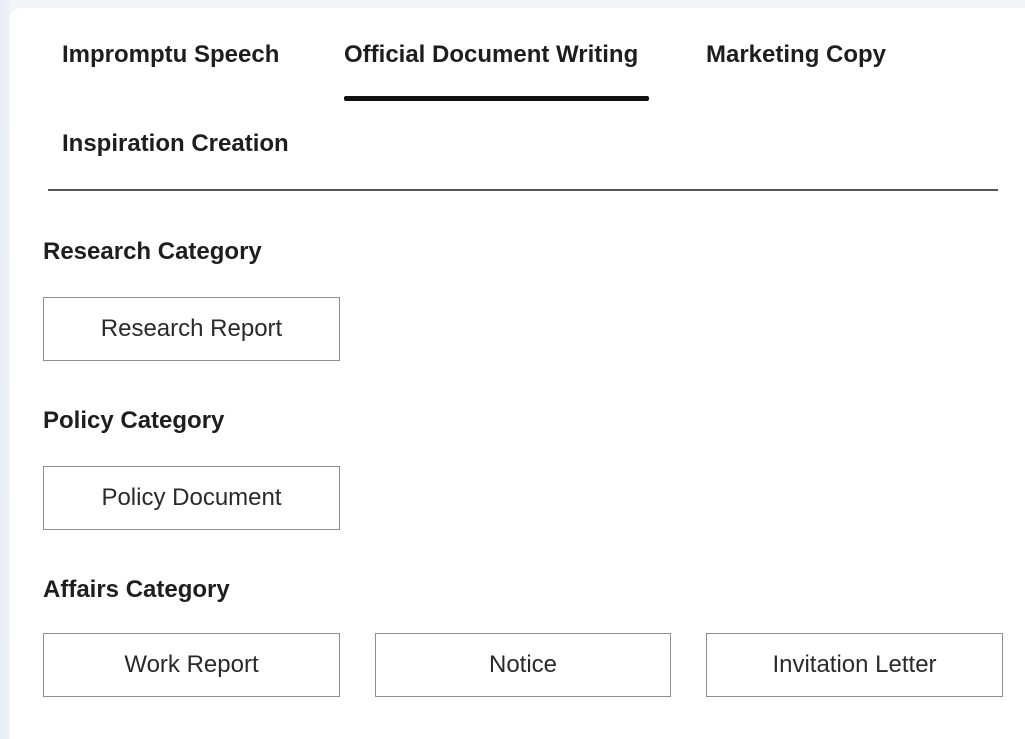 The image size is (1025, 739). What do you see at coordinates (191, 665) in the screenshot?
I see `work-report-option: Work Report` at bounding box center [191, 665].